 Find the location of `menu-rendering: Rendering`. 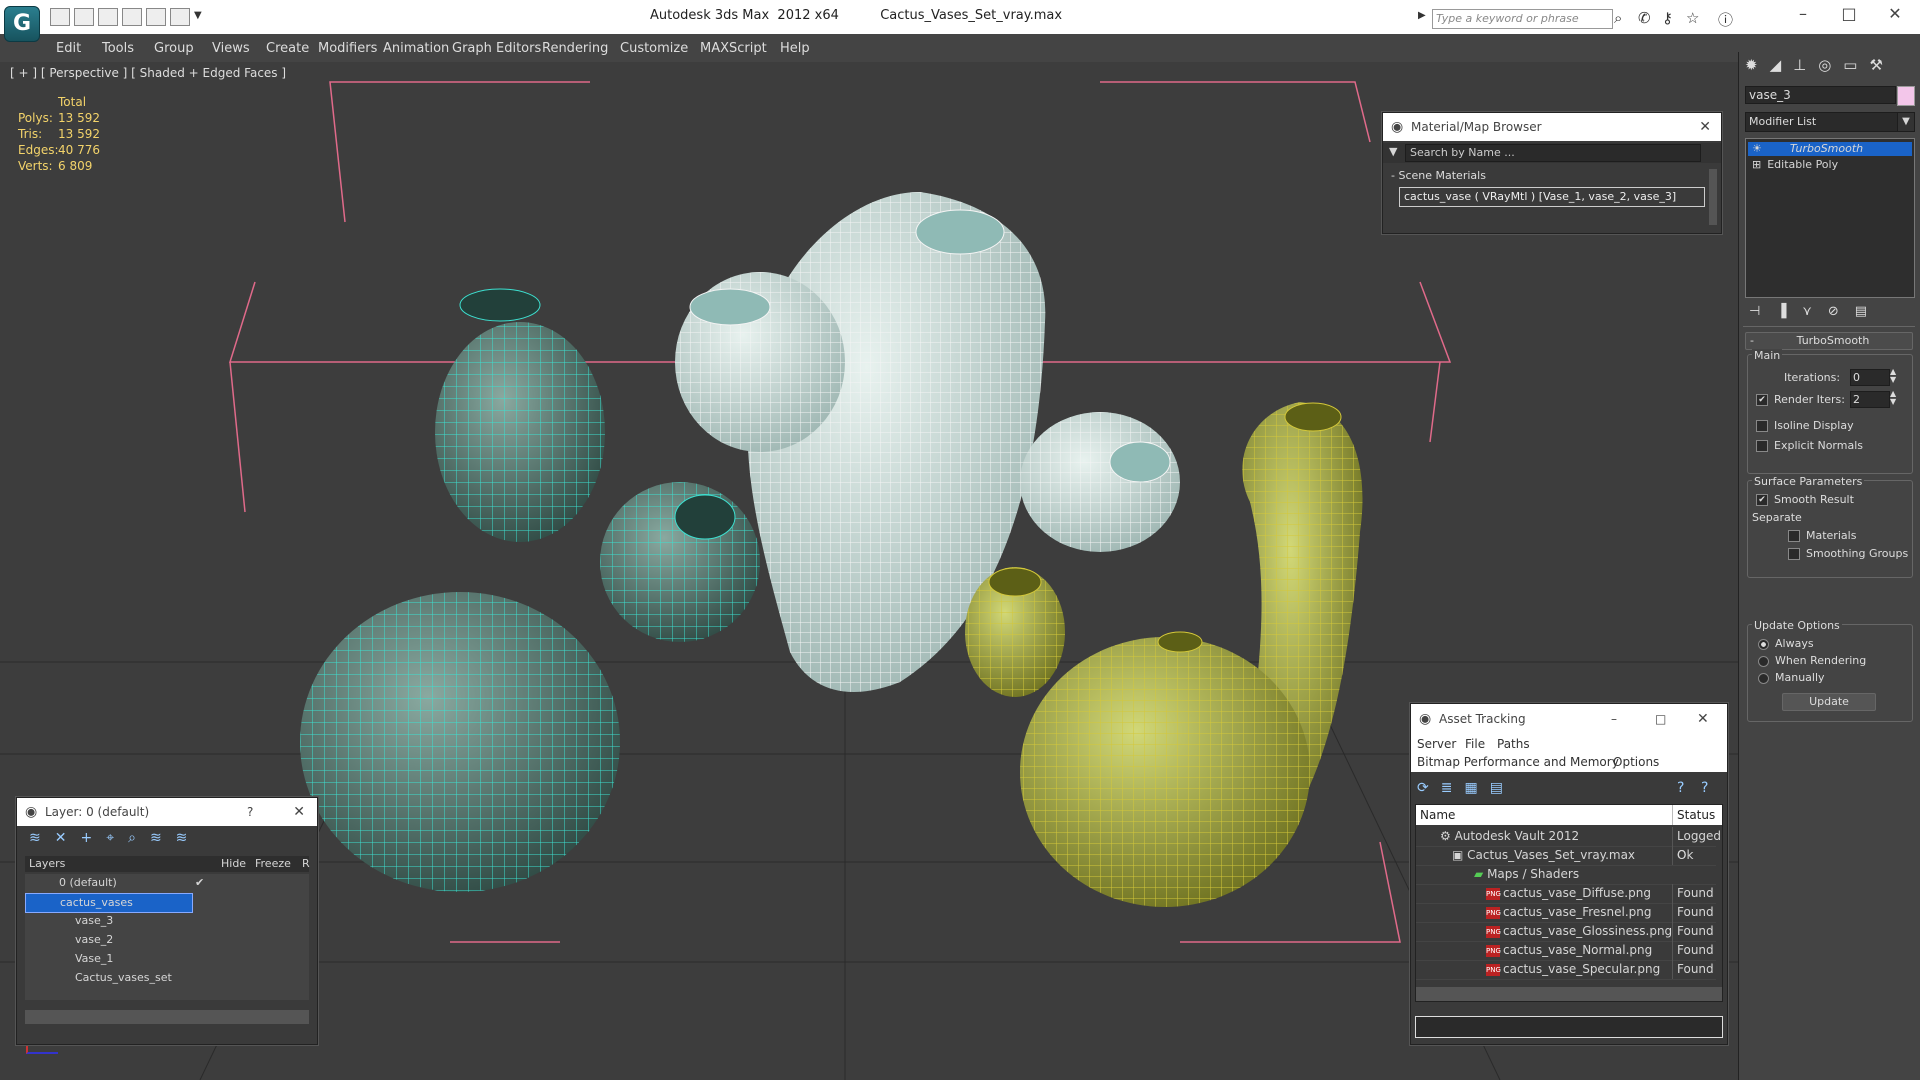

menu-rendering: Rendering is located at coordinates (575, 48).